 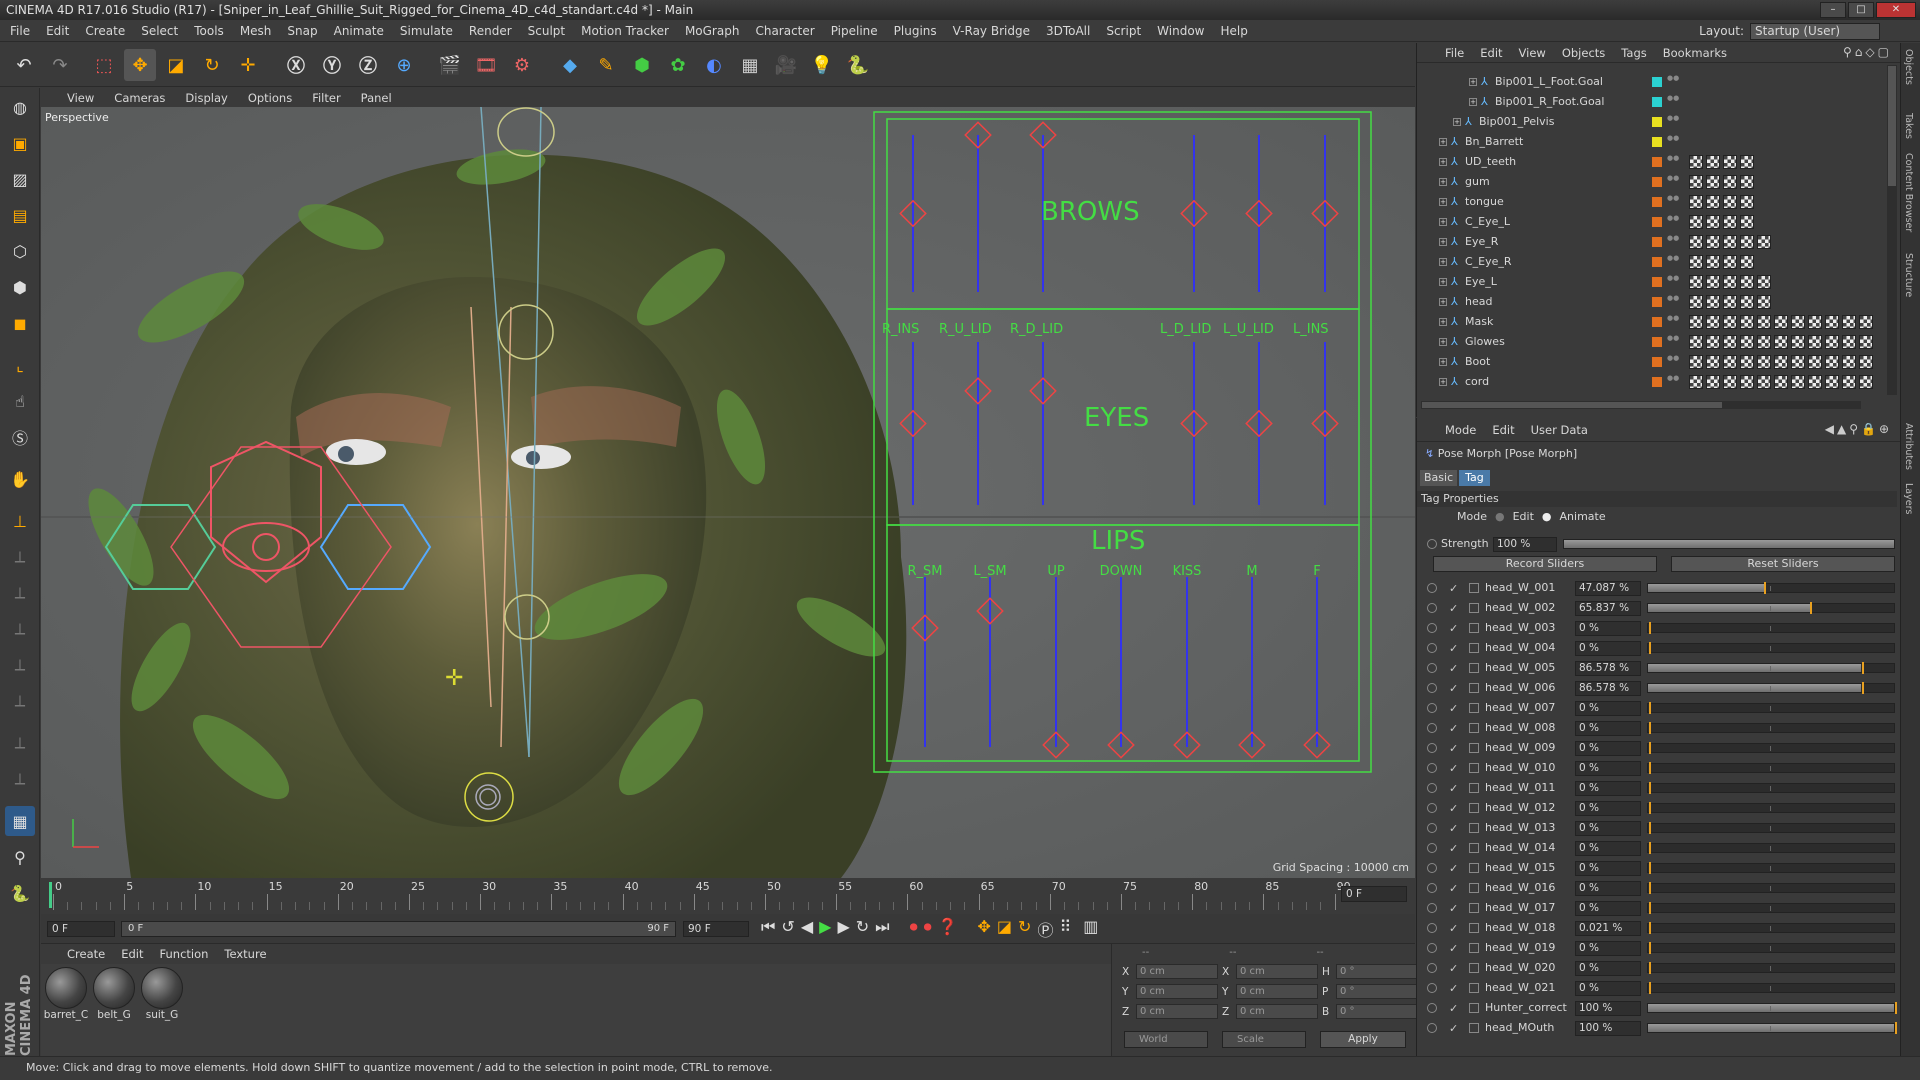 I want to click on menu-plugins: Plugins, so click(x=915, y=31).